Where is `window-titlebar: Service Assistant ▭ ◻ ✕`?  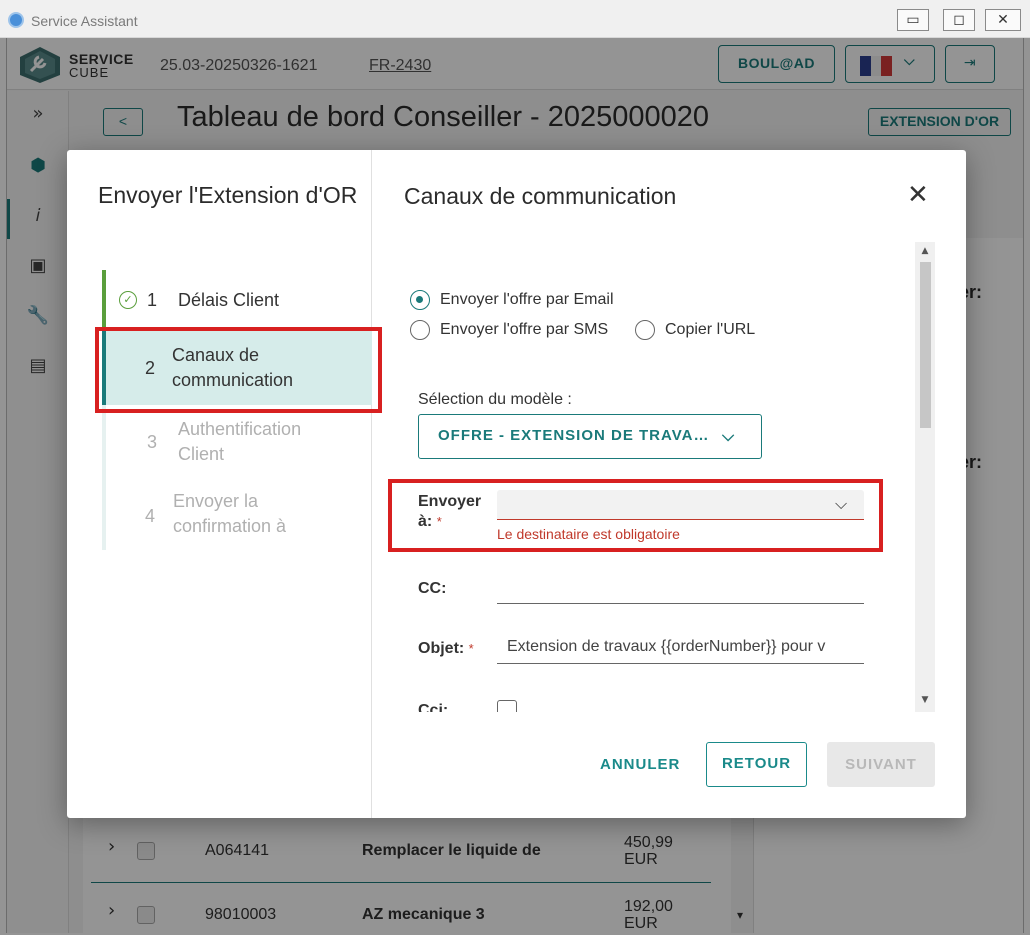 window-titlebar: Service Assistant ▭ ◻ ✕ is located at coordinates (515, 19).